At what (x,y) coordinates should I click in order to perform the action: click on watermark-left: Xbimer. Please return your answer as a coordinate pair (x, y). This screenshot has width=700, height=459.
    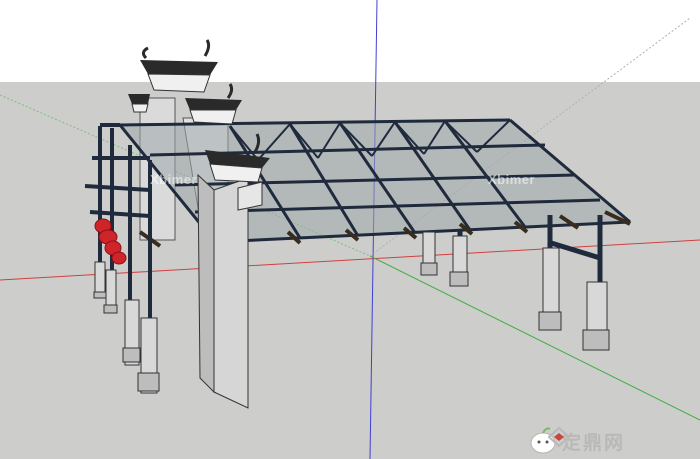
    Looking at the image, I should click on (174, 179).